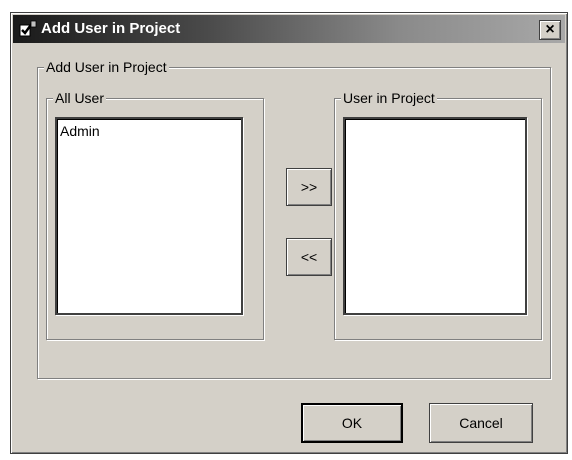  Describe the element at coordinates (389, 98) in the screenshot. I see `user-in-project-group-title: User in Project` at that location.